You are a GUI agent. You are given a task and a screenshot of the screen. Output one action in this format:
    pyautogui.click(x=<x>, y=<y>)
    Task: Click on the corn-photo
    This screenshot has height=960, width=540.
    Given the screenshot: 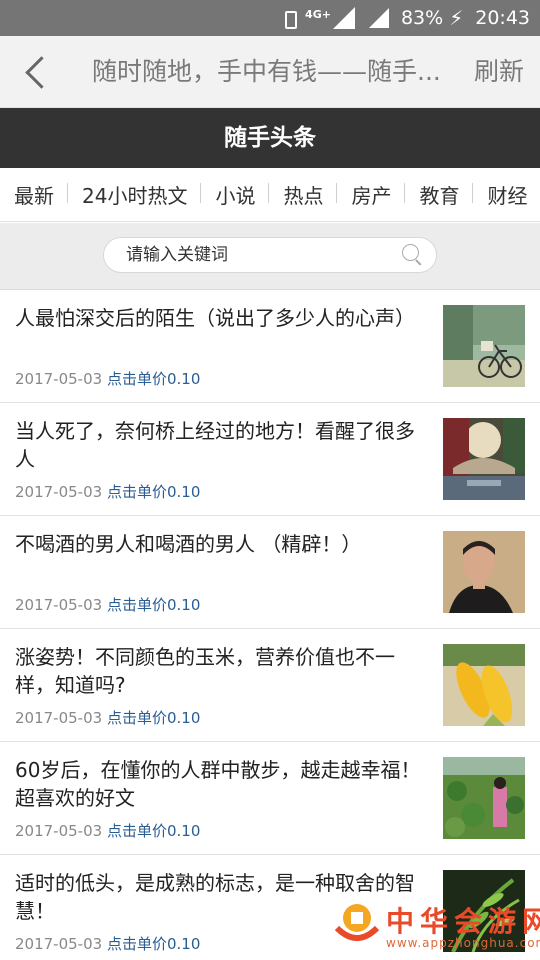 What is the action you would take?
    pyautogui.click(x=484, y=685)
    